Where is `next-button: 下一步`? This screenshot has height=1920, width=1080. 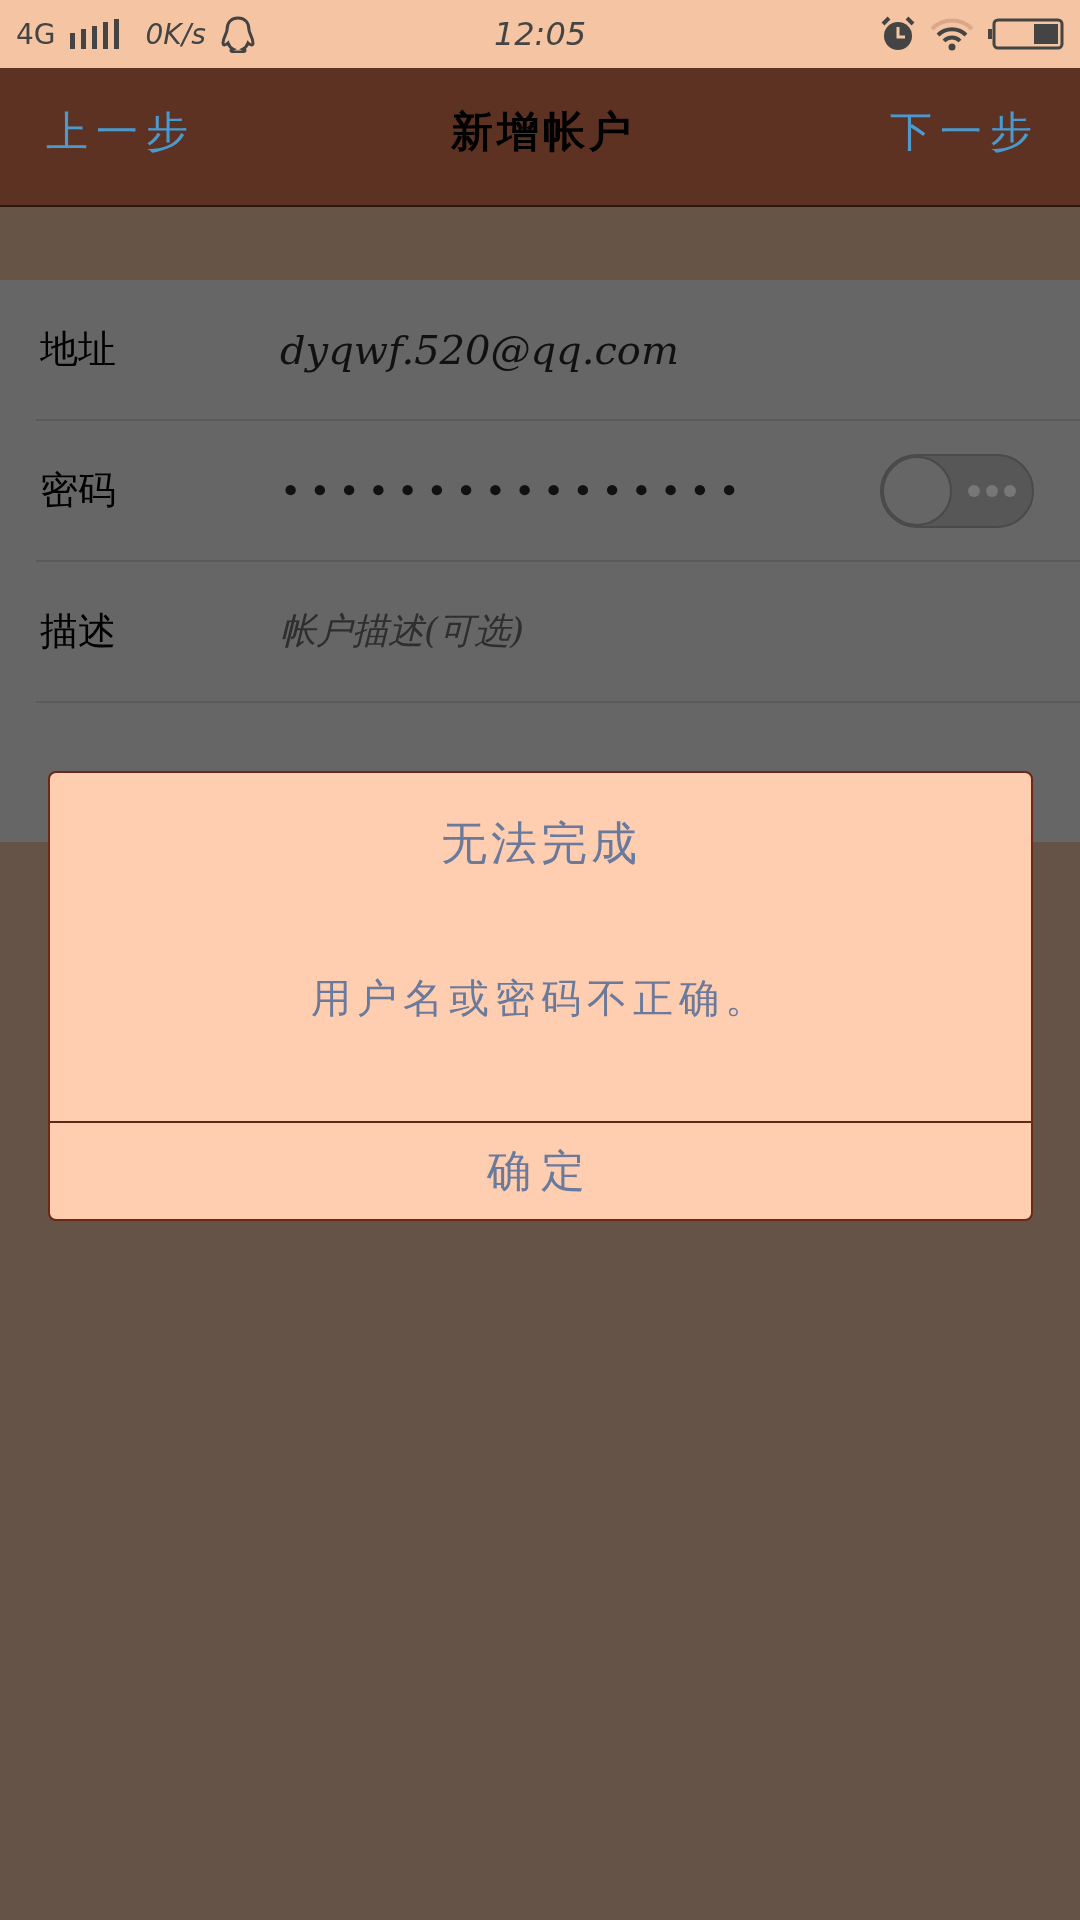
next-button: 下一步 is located at coordinates (965, 131).